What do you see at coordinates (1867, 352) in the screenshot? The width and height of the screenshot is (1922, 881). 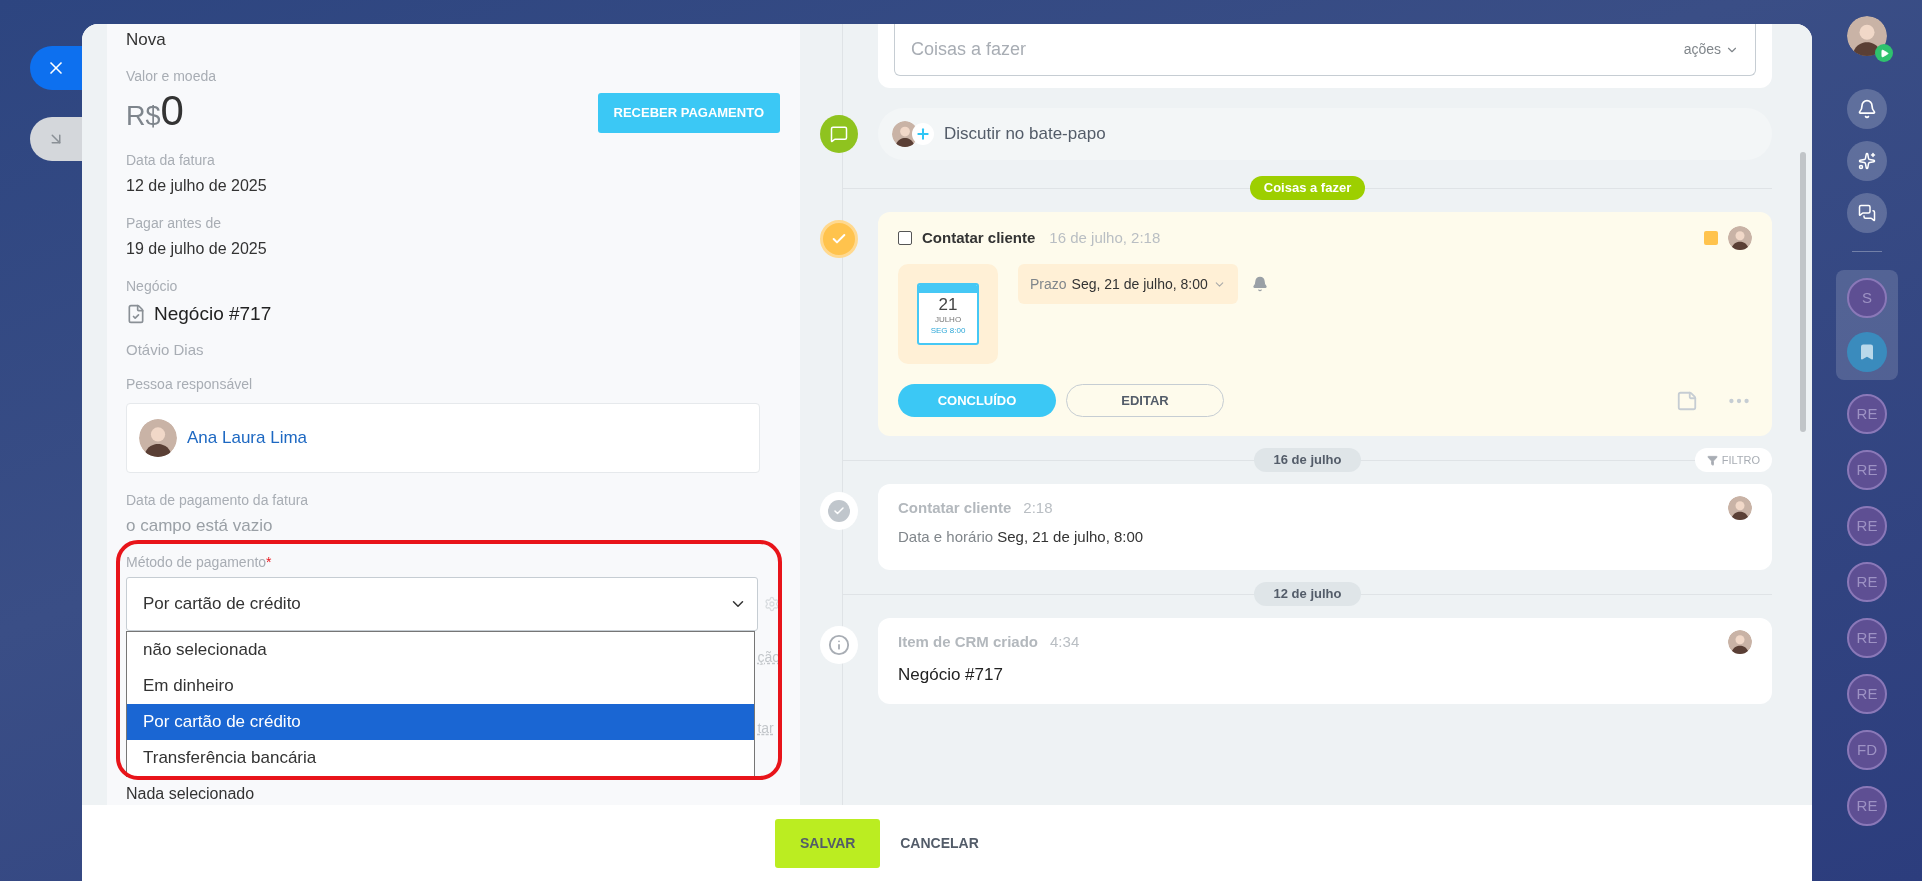 I see `bookmark-icon` at bounding box center [1867, 352].